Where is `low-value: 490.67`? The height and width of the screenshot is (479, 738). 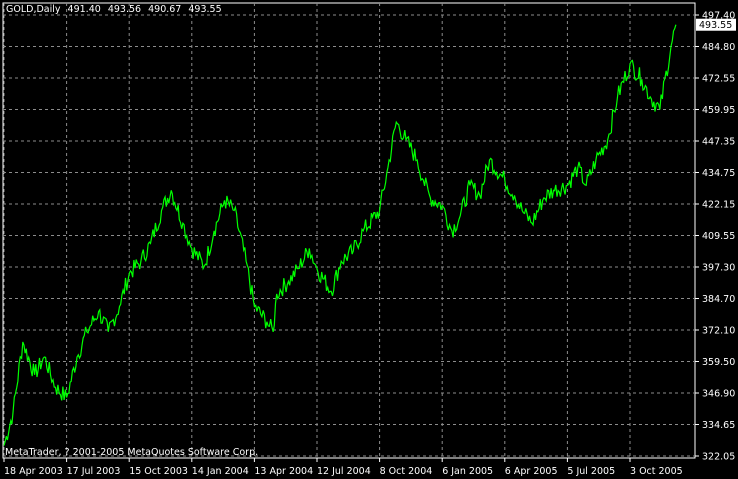 low-value: 490.67 is located at coordinates (165, 9).